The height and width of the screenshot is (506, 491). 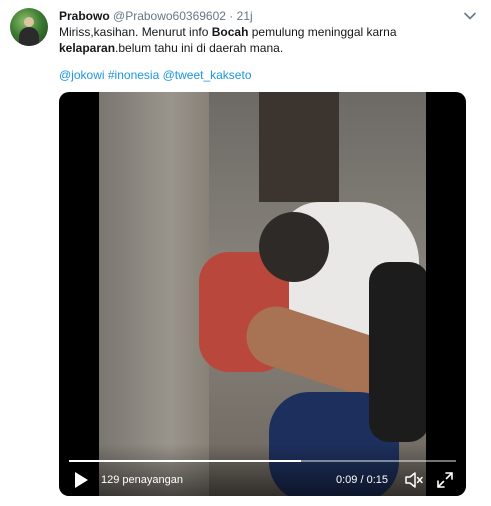 I want to click on avatar-figure-body, so click(x=29, y=36).